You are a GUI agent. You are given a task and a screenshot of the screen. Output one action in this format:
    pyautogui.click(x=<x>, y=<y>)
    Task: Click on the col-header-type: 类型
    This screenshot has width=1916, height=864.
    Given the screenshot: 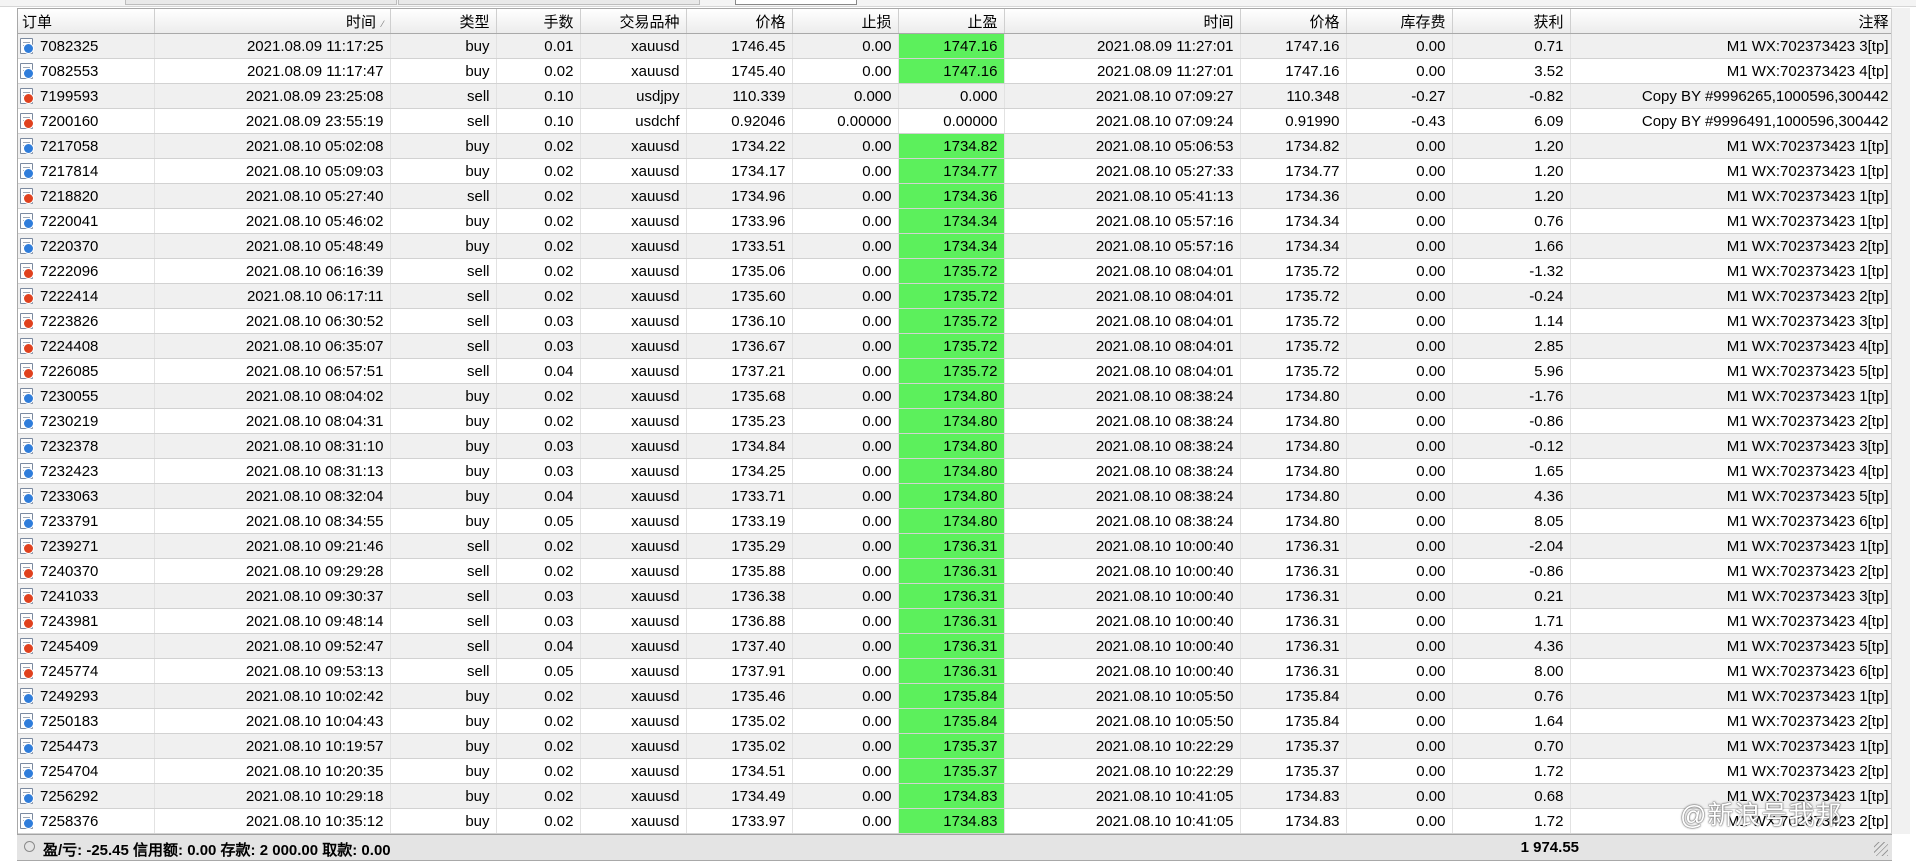 What is the action you would take?
    pyautogui.click(x=443, y=21)
    